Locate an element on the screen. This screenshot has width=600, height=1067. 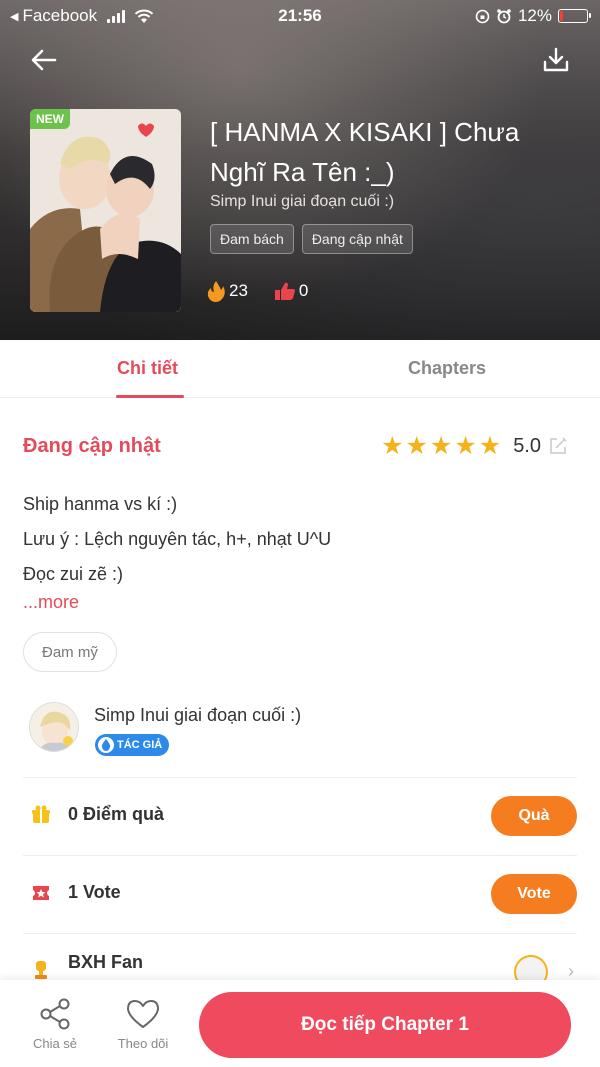
alarm-icon is located at coordinates (504, 16).